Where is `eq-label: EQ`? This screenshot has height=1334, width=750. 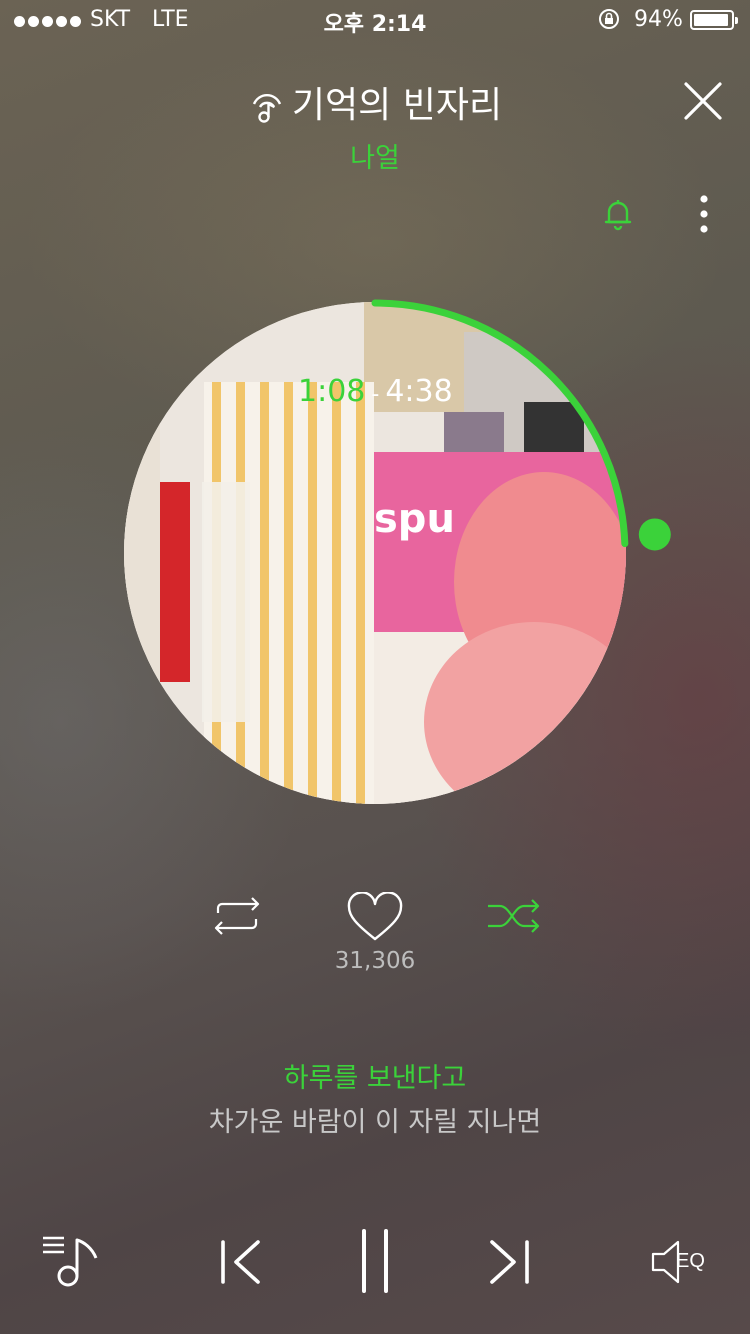 eq-label: EQ is located at coordinates (690, 1261).